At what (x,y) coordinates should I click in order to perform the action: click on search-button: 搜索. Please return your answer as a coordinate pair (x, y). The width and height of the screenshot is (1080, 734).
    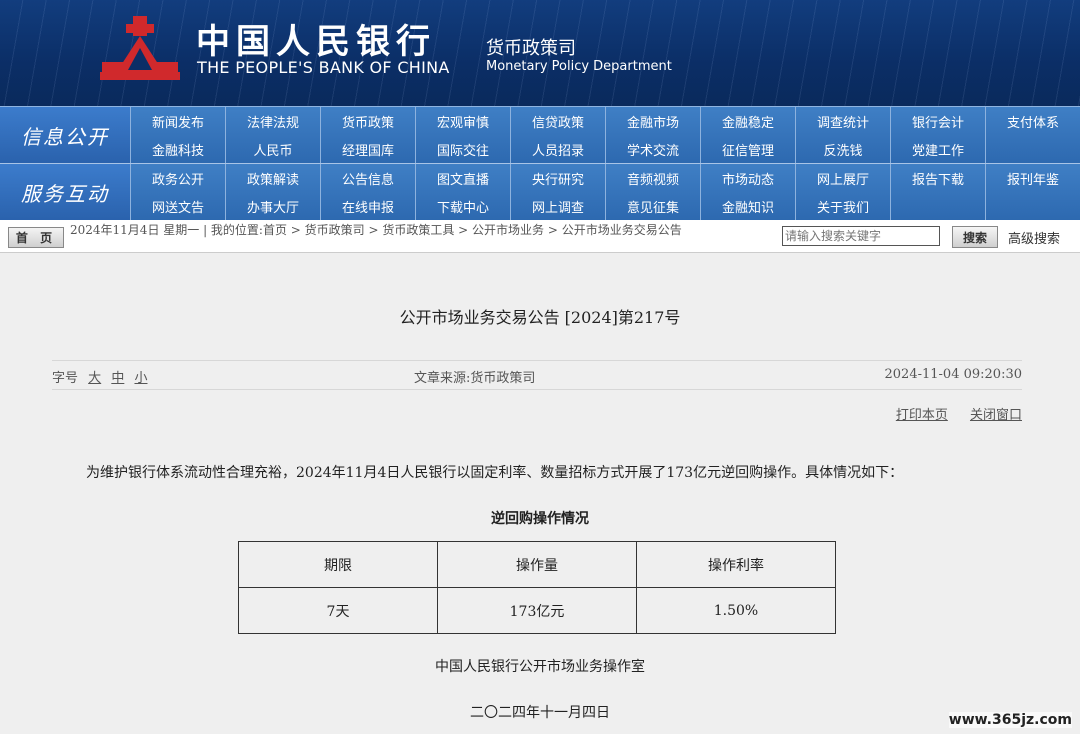
    Looking at the image, I should click on (975, 237).